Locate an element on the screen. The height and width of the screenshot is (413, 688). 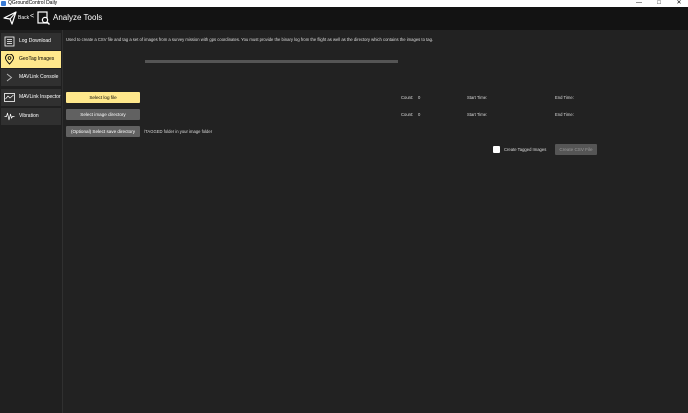
progress-bar is located at coordinates (271, 61).